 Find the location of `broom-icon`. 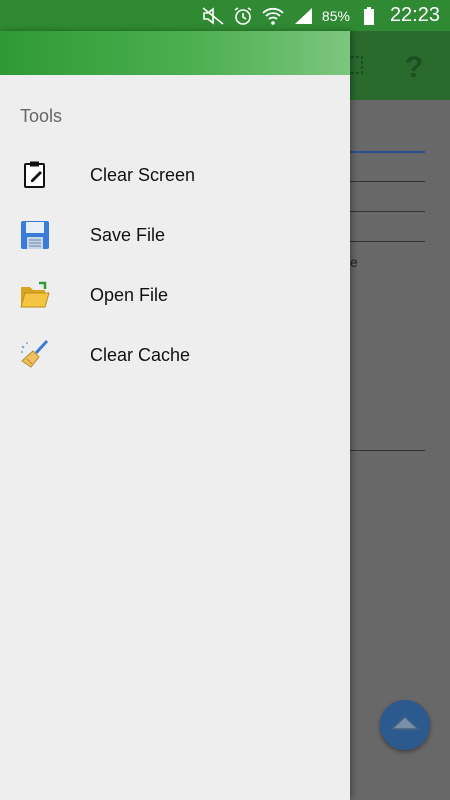

broom-icon is located at coordinates (35, 355).